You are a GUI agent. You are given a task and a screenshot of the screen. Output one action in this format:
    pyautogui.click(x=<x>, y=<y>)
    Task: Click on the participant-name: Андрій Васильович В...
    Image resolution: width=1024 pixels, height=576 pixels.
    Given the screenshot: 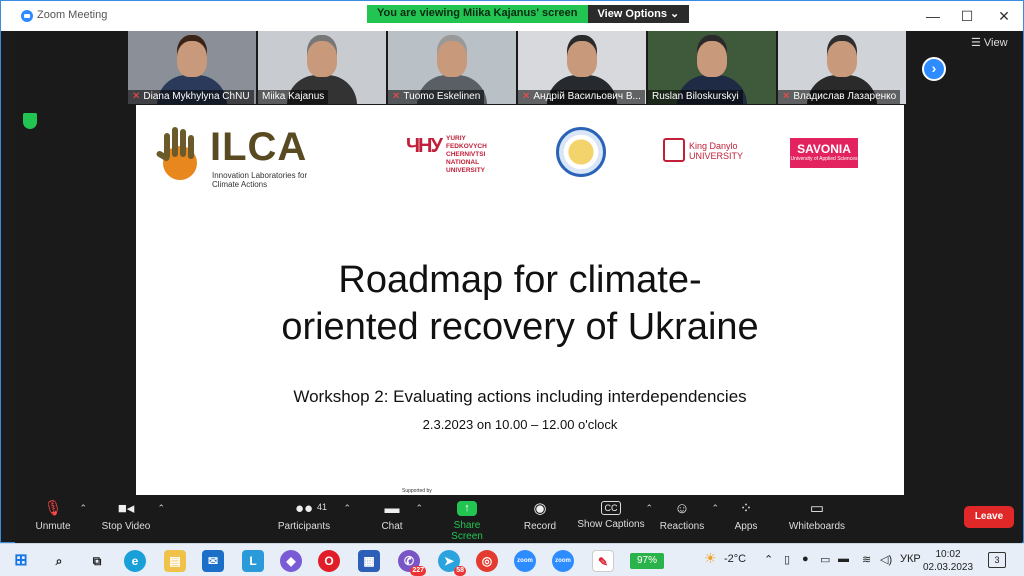 What is the action you would take?
    pyautogui.click(x=587, y=96)
    